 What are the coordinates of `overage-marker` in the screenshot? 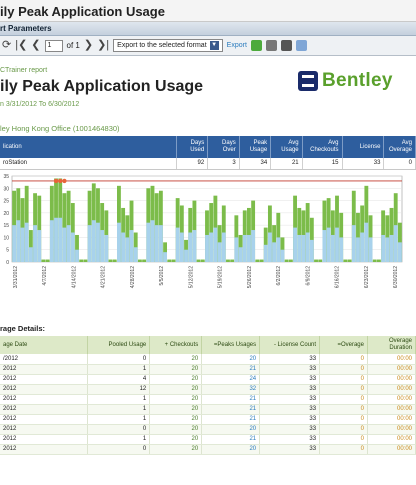 It's located at (60, 181).